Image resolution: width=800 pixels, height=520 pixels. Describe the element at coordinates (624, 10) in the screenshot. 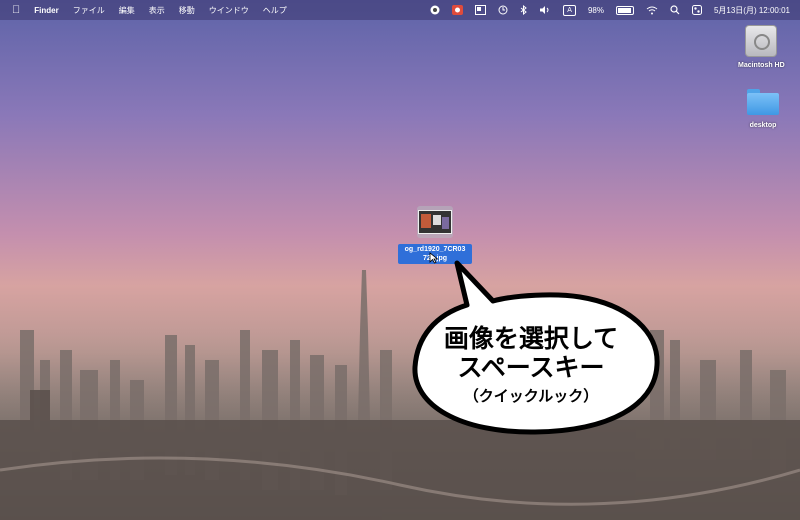

I see `battery-icon` at that location.